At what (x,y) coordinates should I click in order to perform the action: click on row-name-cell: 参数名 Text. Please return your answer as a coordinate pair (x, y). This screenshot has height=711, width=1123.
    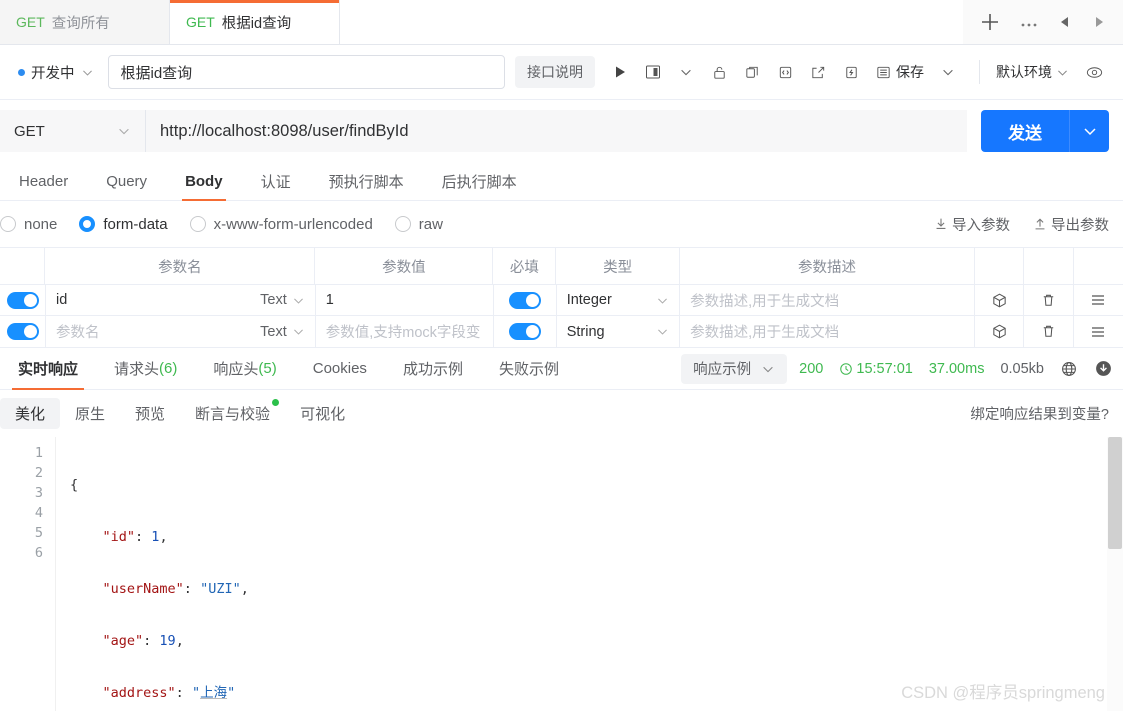
    Looking at the image, I should click on (181, 331).